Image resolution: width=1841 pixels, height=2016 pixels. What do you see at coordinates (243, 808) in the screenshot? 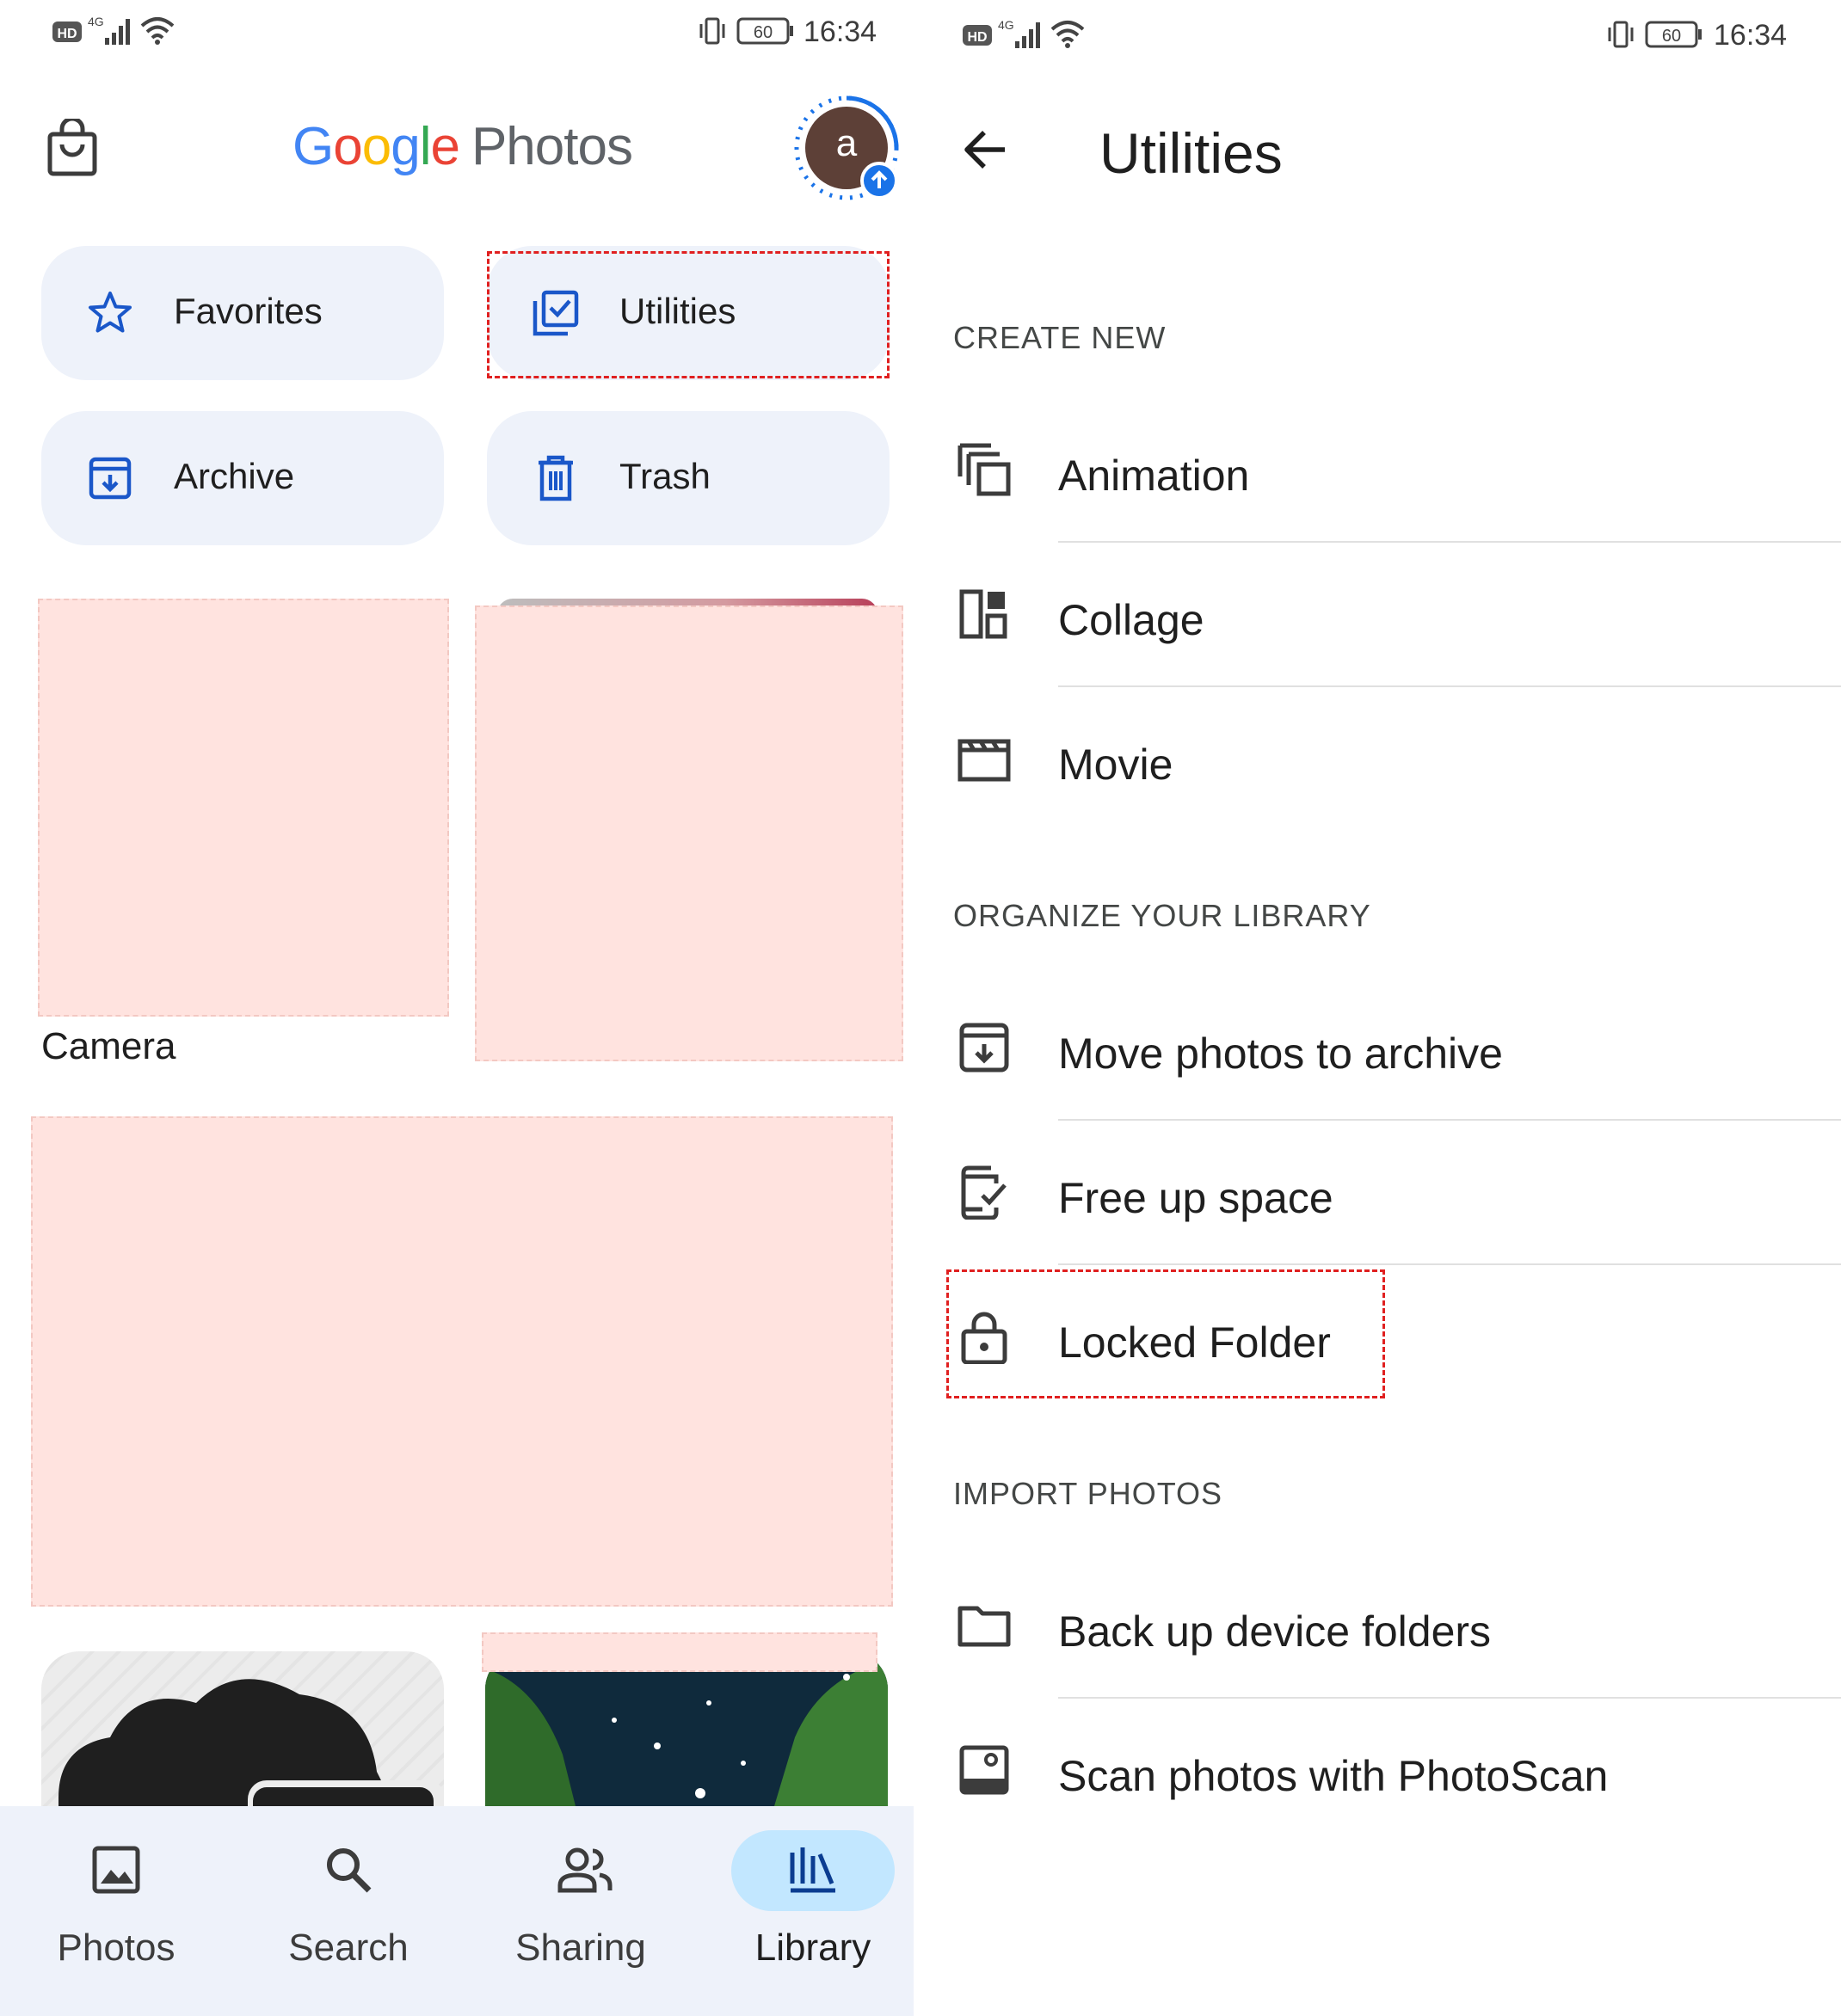
I see `camera-album-thumbnail` at bounding box center [243, 808].